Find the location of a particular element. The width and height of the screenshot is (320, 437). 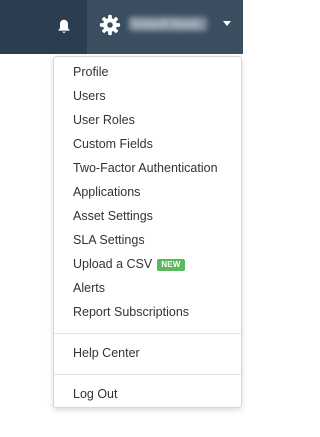

notifications-button is located at coordinates (64, 27).